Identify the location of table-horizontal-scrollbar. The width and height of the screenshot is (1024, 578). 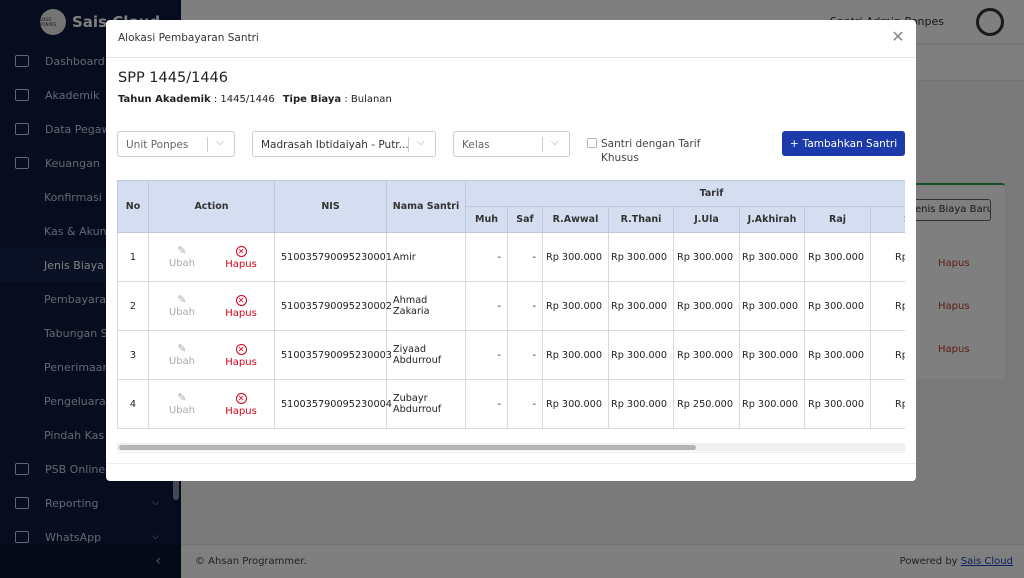
(511, 447).